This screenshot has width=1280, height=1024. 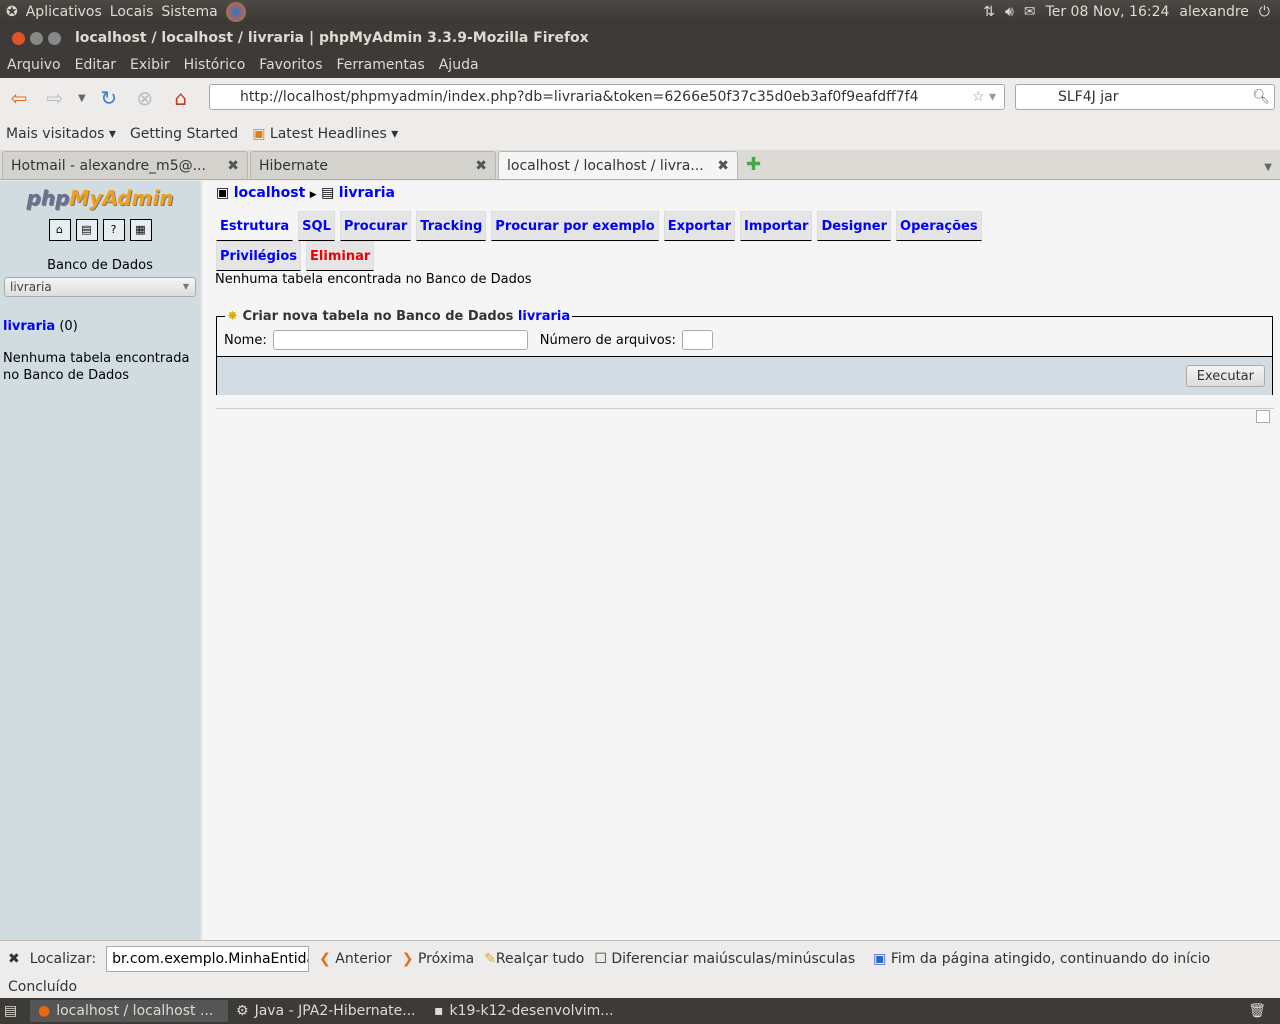 What do you see at coordinates (189, 12) in the screenshot?
I see `menu-system: Sistema` at bounding box center [189, 12].